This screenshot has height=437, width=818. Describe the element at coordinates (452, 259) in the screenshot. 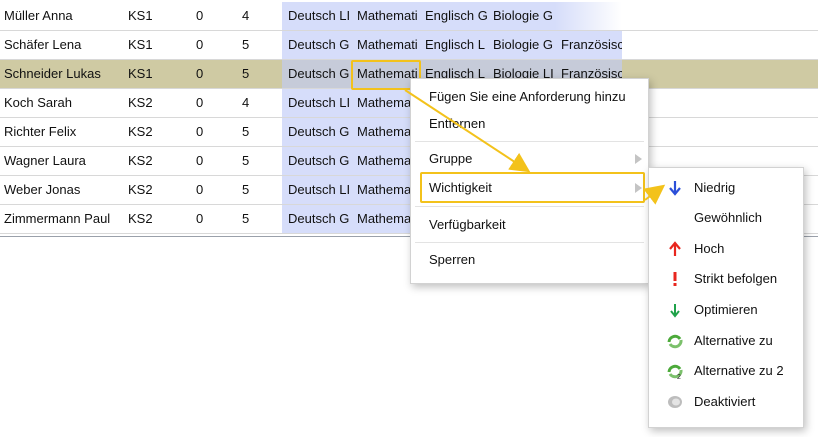

I see `menu-item-label: Sperren` at that location.